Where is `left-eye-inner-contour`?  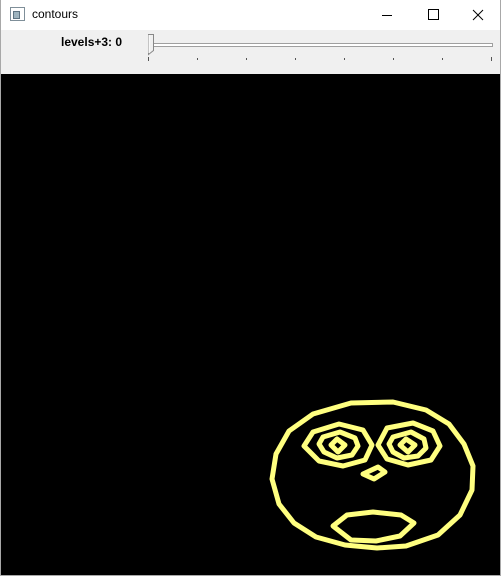 left-eye-inner-contour is located at coordinates (338, 445).